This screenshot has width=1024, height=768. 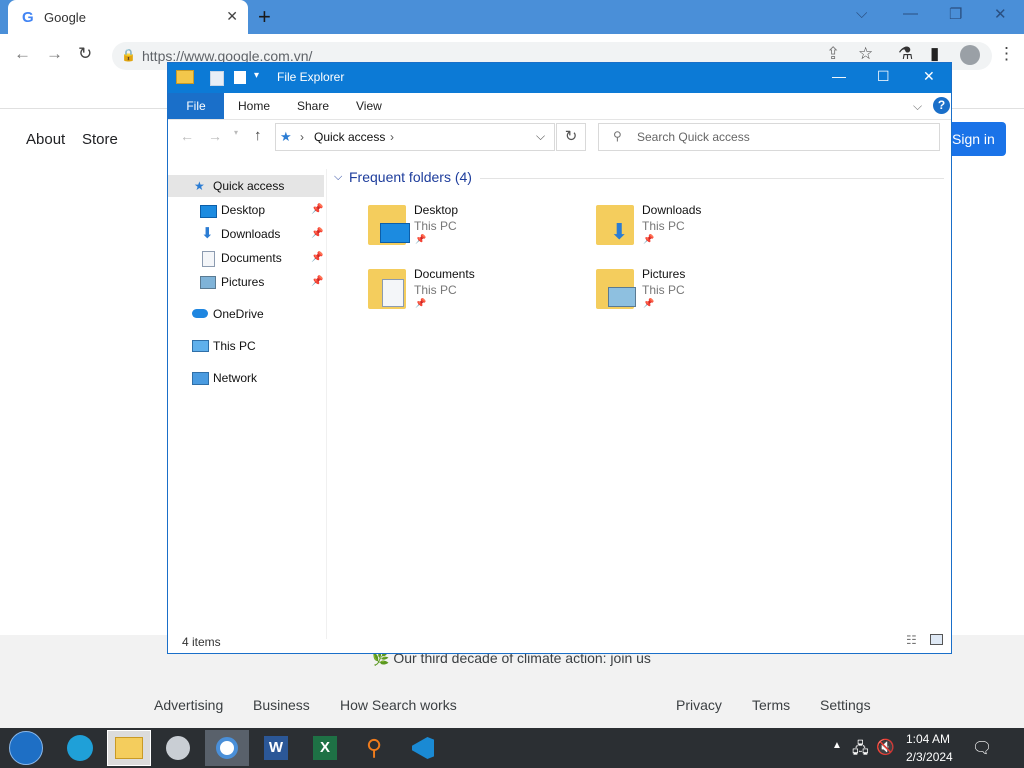 What do you see at coordinates (885, 747) in the screenshot?
I see `volume-muted-icon: 🔇` at bounding box center [885, 747].